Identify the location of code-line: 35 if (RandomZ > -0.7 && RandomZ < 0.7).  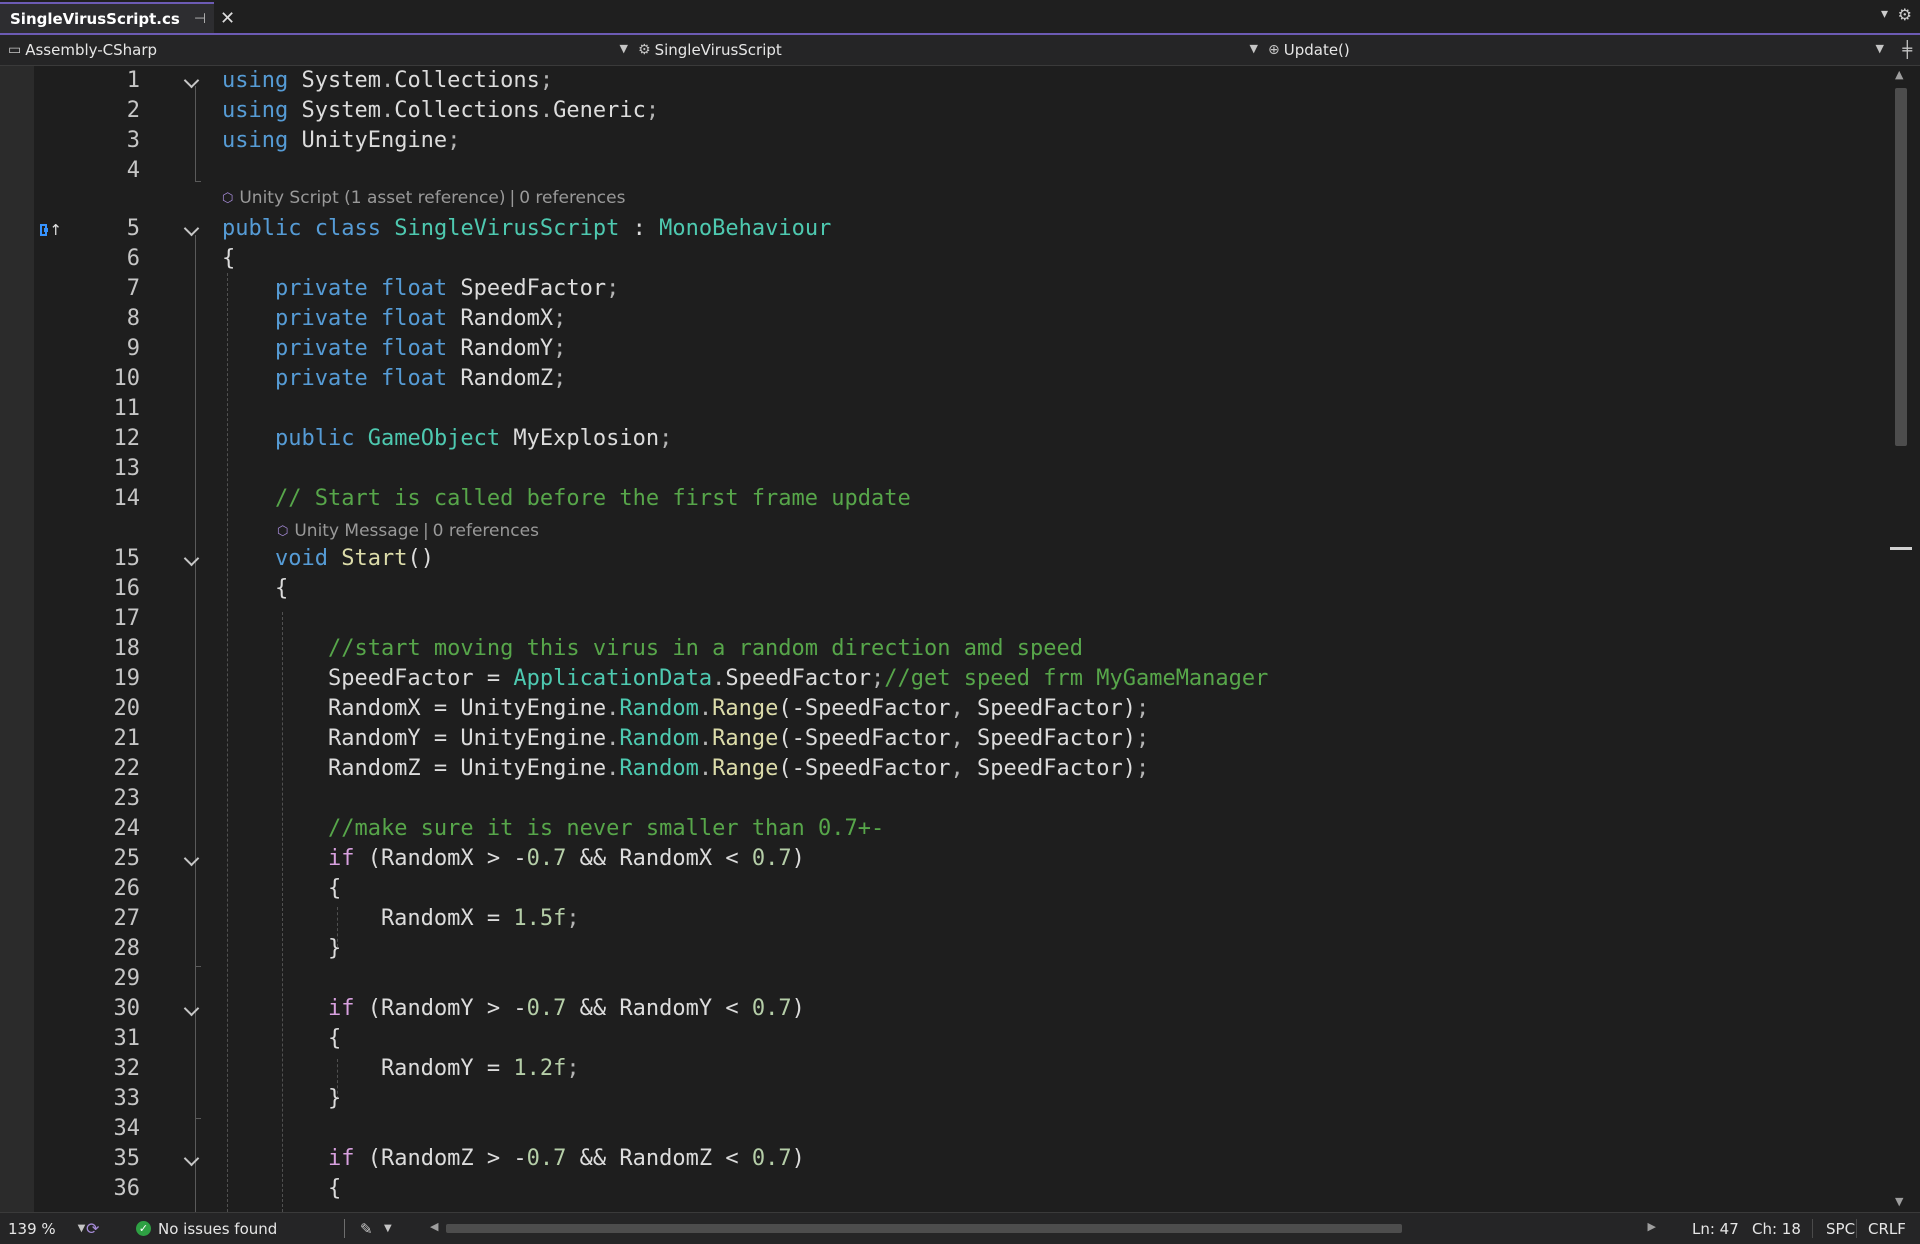
(940, 1159).